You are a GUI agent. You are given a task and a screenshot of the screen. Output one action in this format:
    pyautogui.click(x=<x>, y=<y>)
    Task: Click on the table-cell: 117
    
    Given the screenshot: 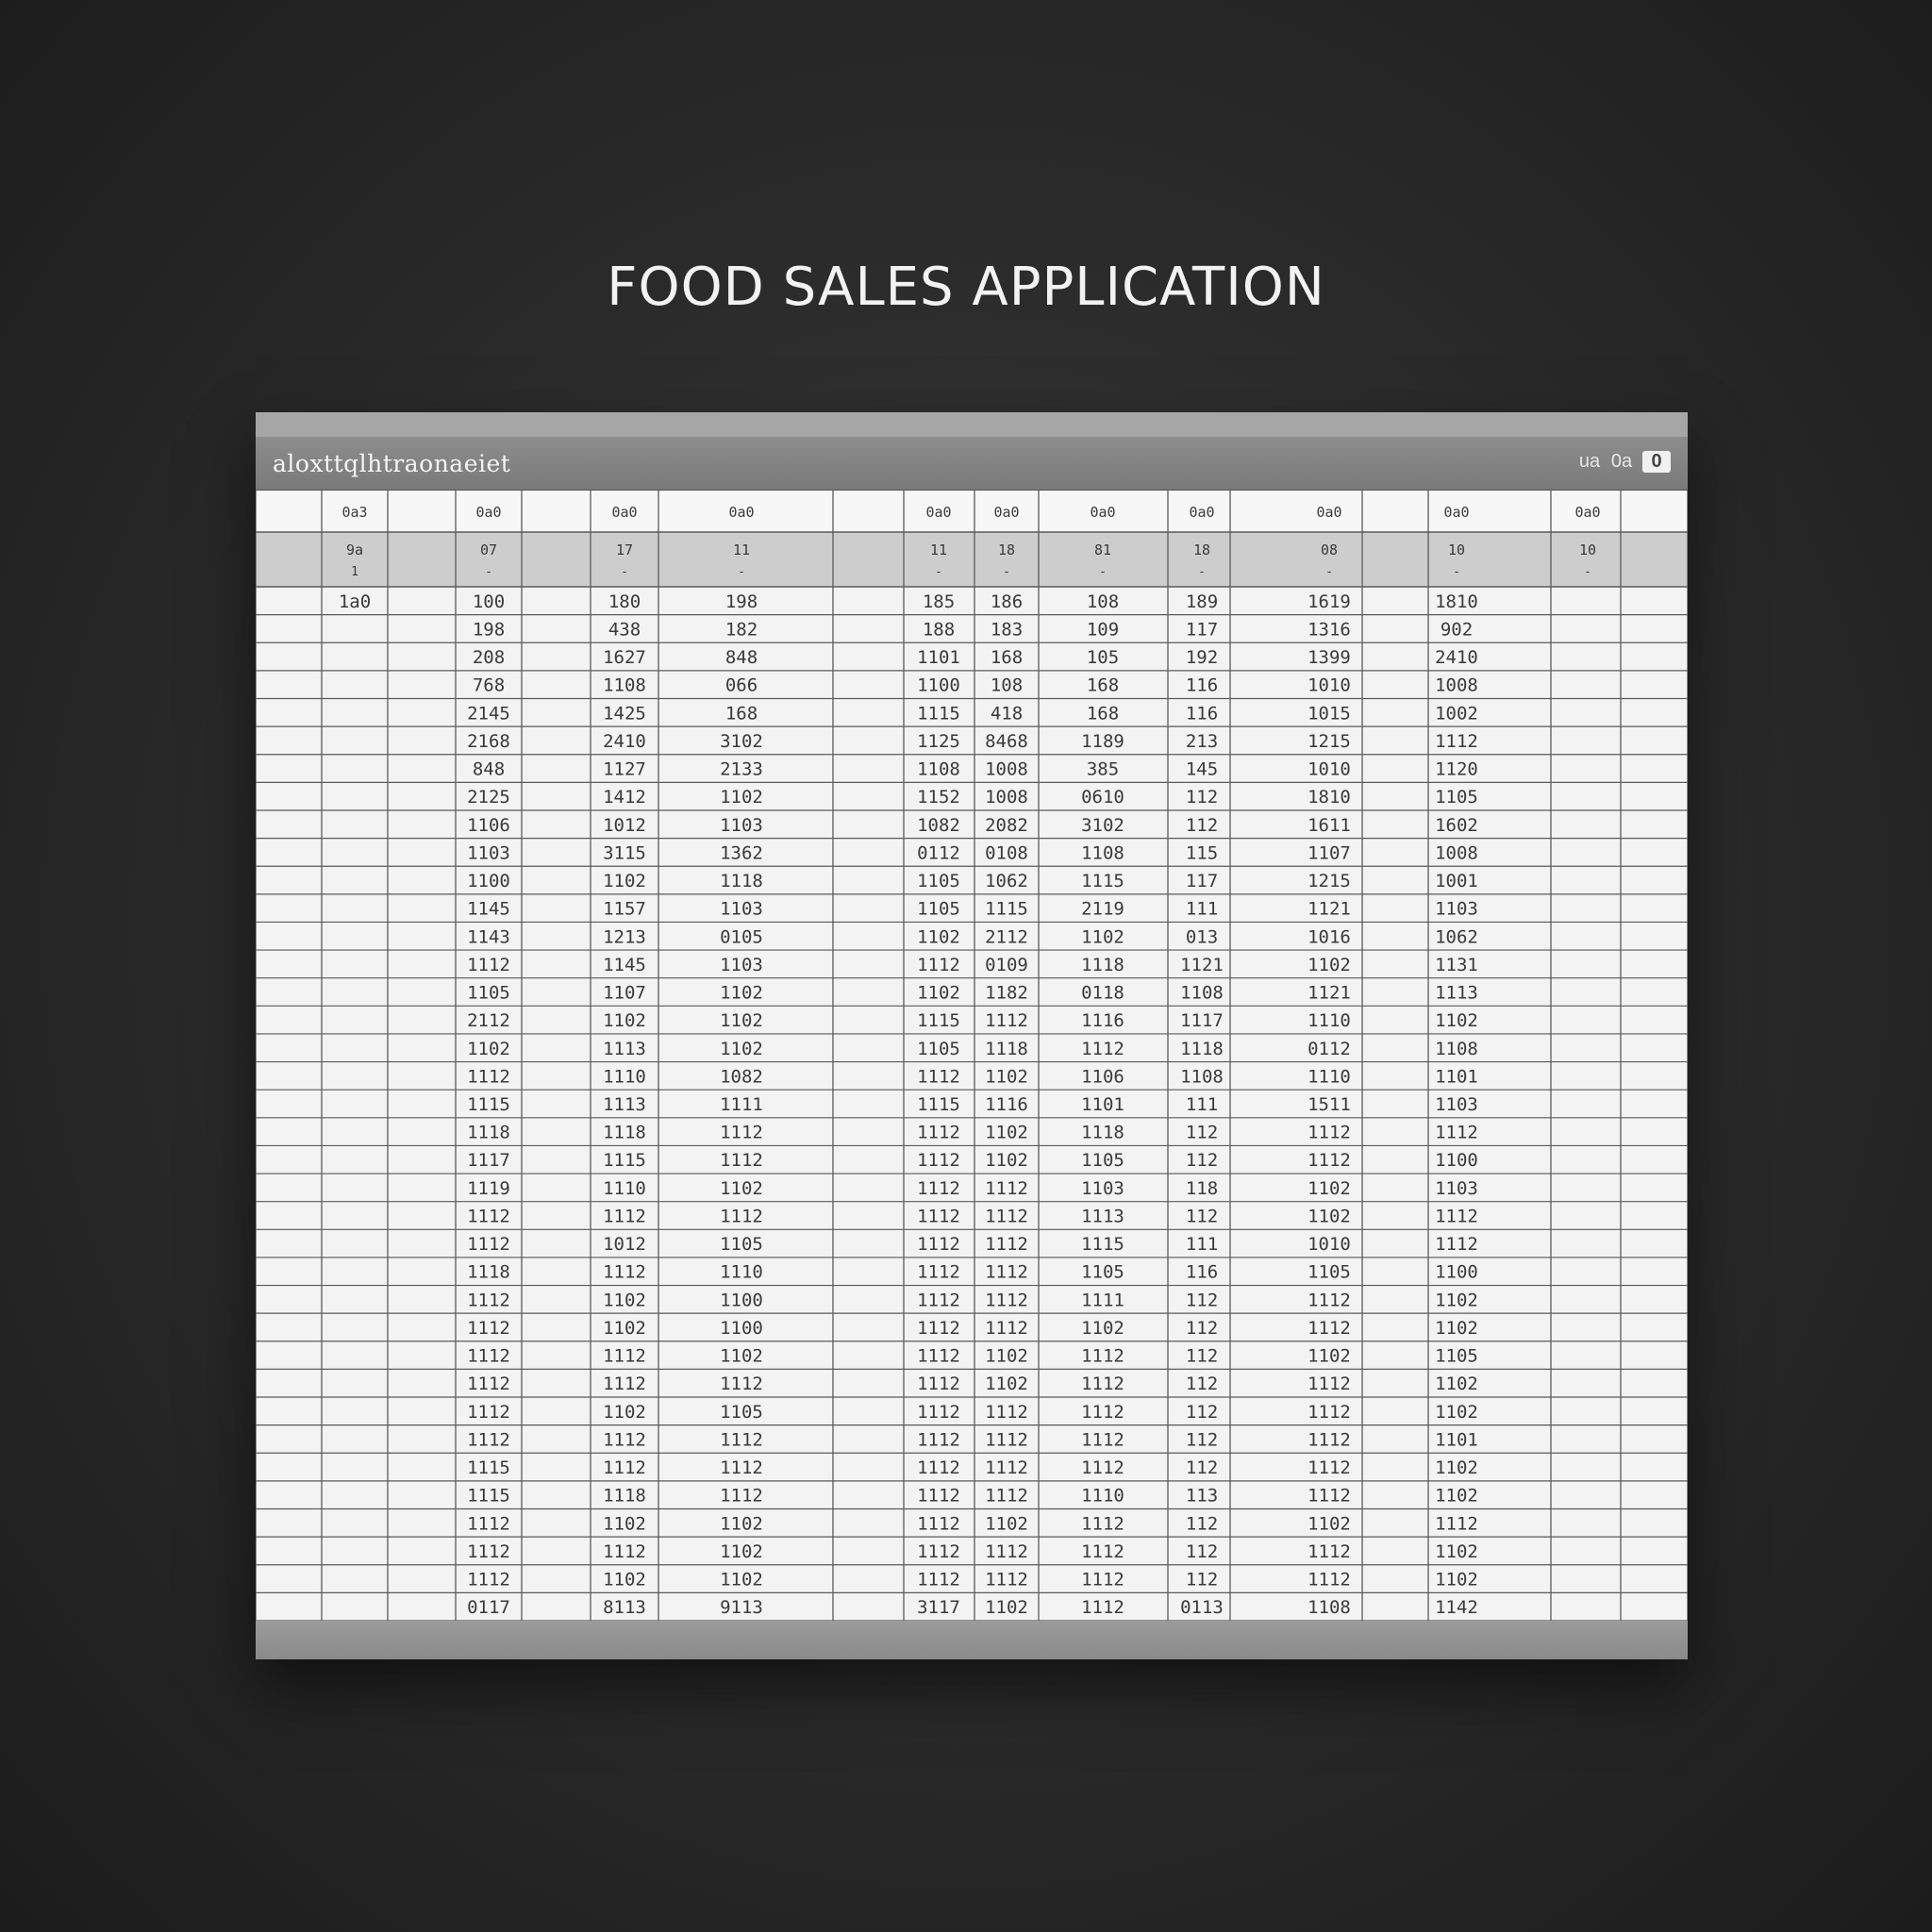 What is the action you would take?
    pyautogui.click(x=1202, y=629)
    